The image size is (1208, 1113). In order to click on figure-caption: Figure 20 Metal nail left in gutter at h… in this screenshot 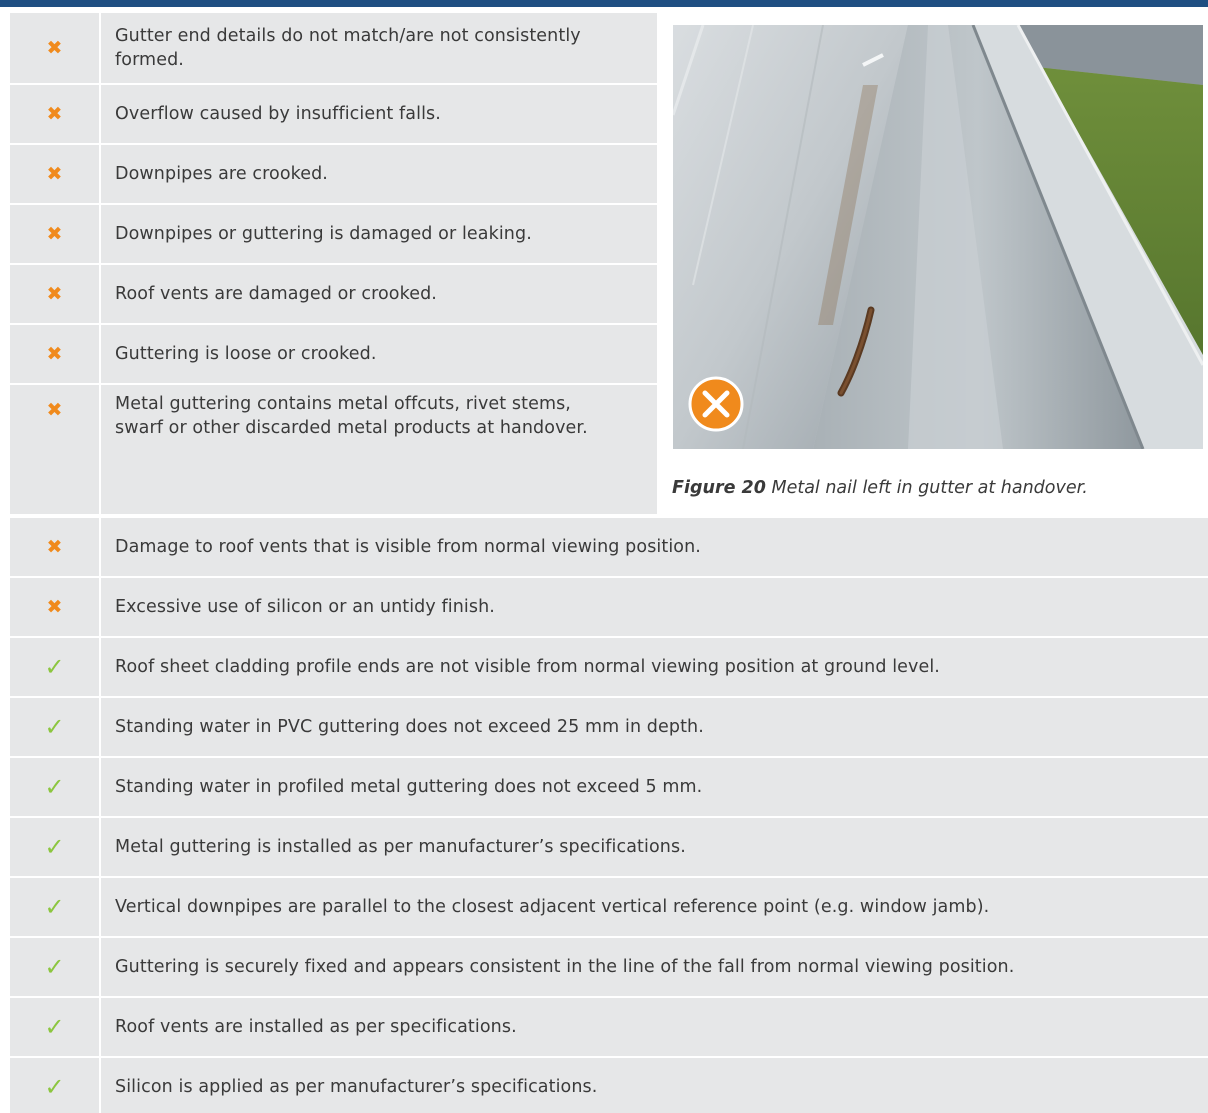, I will do `click(880, 488)`.